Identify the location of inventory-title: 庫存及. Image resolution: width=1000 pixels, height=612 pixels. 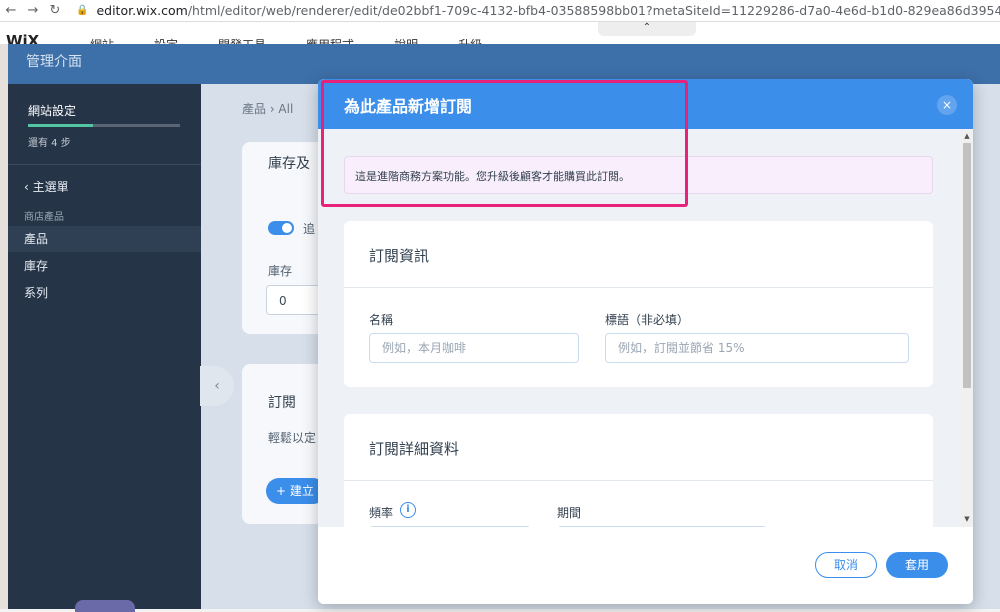
(289, 164).